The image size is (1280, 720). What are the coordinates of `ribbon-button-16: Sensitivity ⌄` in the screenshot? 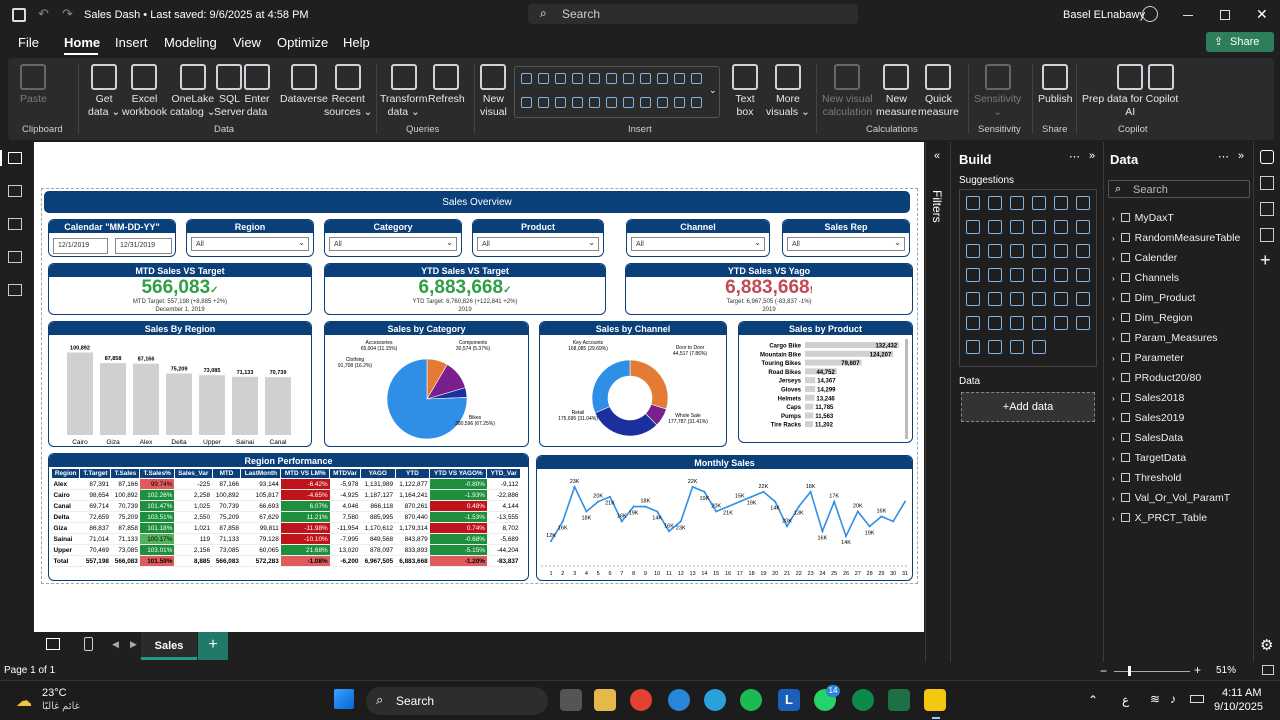 It's located at (997, 91).